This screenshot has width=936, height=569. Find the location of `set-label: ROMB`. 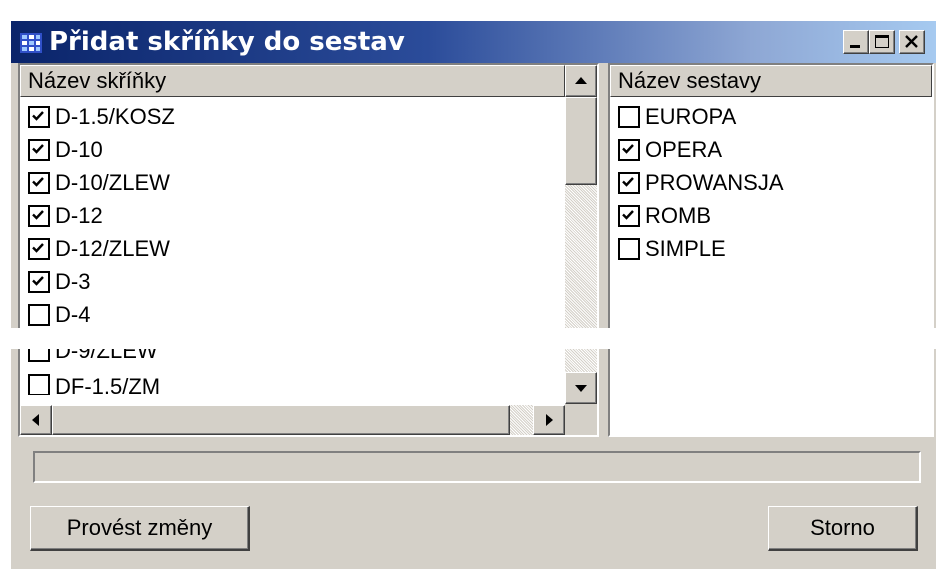

set-label: ROMB is located at coordinates (678, 215).